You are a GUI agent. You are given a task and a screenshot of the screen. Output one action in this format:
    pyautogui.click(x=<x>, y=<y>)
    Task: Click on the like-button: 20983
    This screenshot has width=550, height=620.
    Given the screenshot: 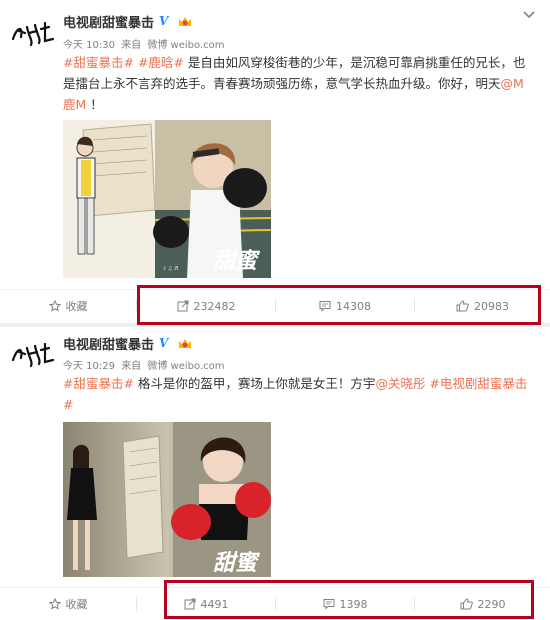 What is the action you would take?
    pyautogui.click(x=482, y=306)
    